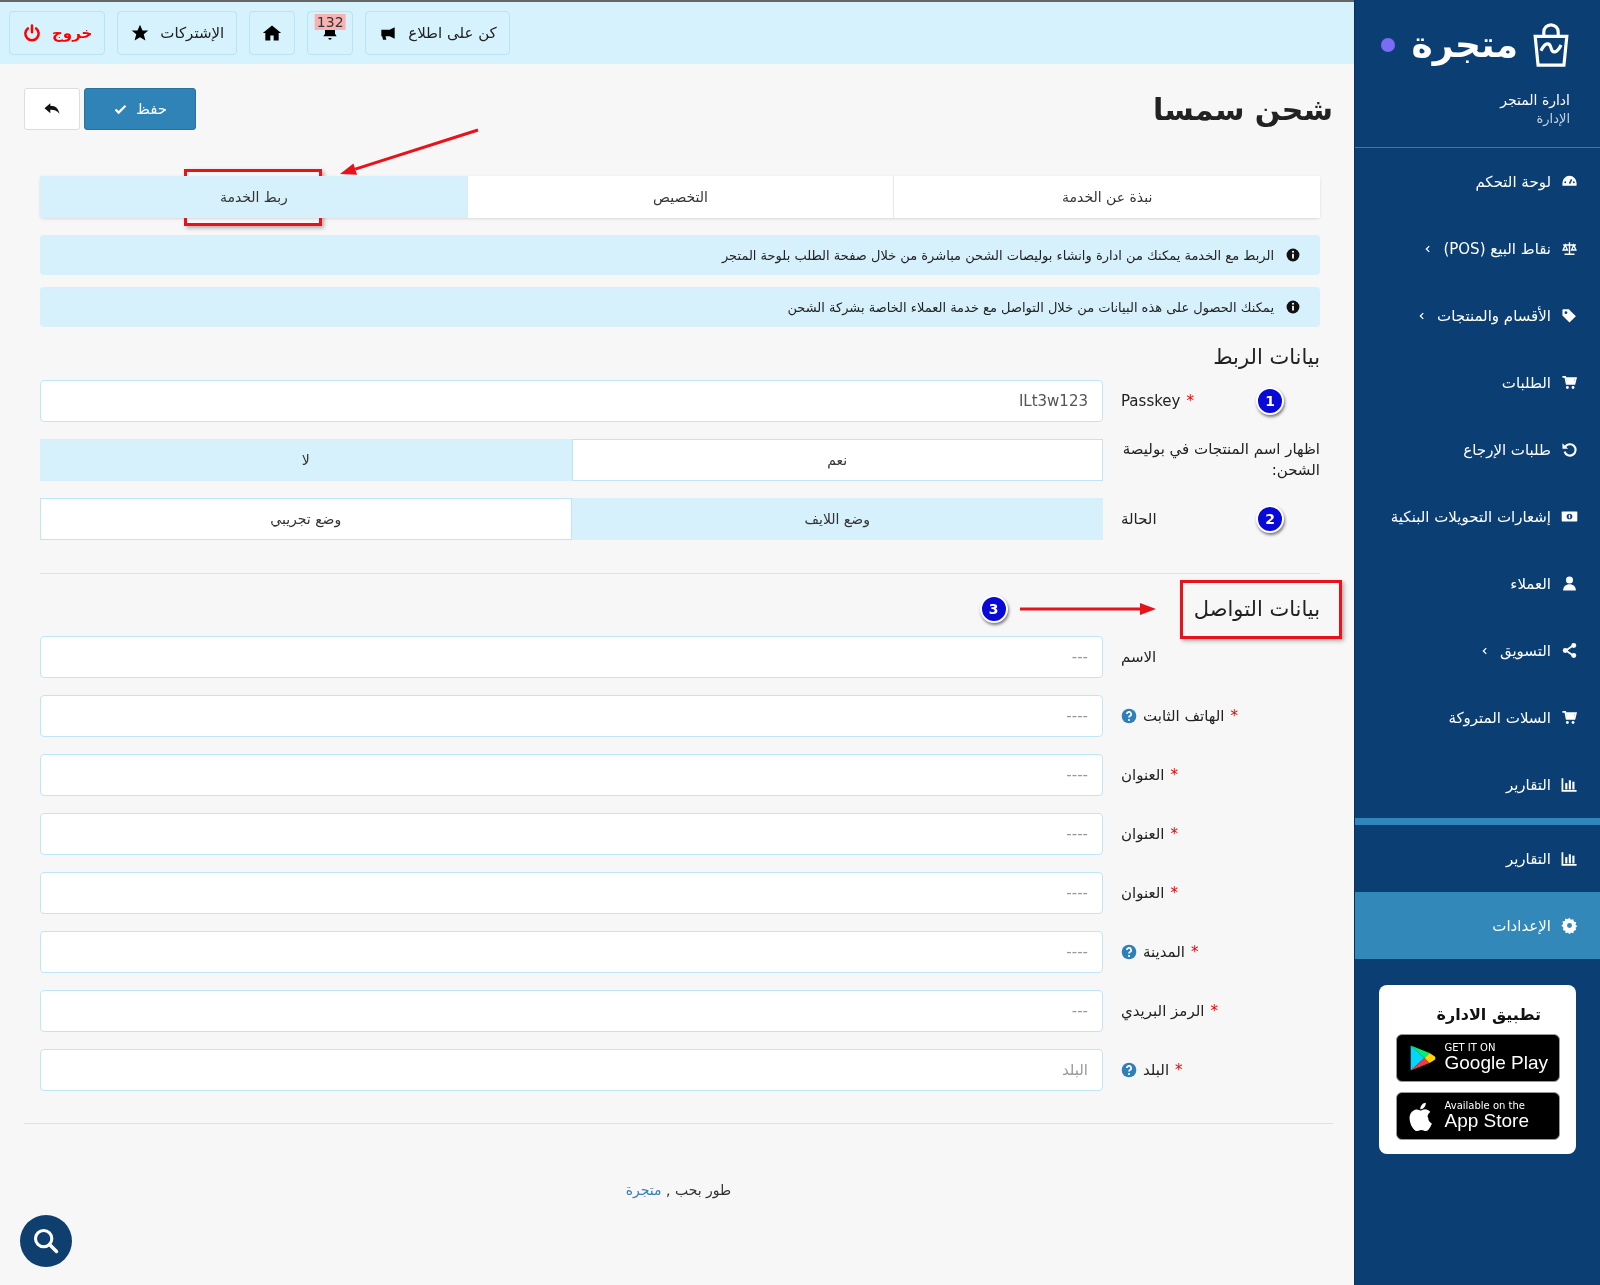 The image size is (1600, 1285). What do you see at coordinates (997, 255) in the screenshot?
I see `alert-text: الربط مع الخدمة يمكنك من ادارة وانشاء بوليصات الشحن مباشرة من خلال صفحة الطلب بلوحة المتجر` at bounding box center [997, 255].